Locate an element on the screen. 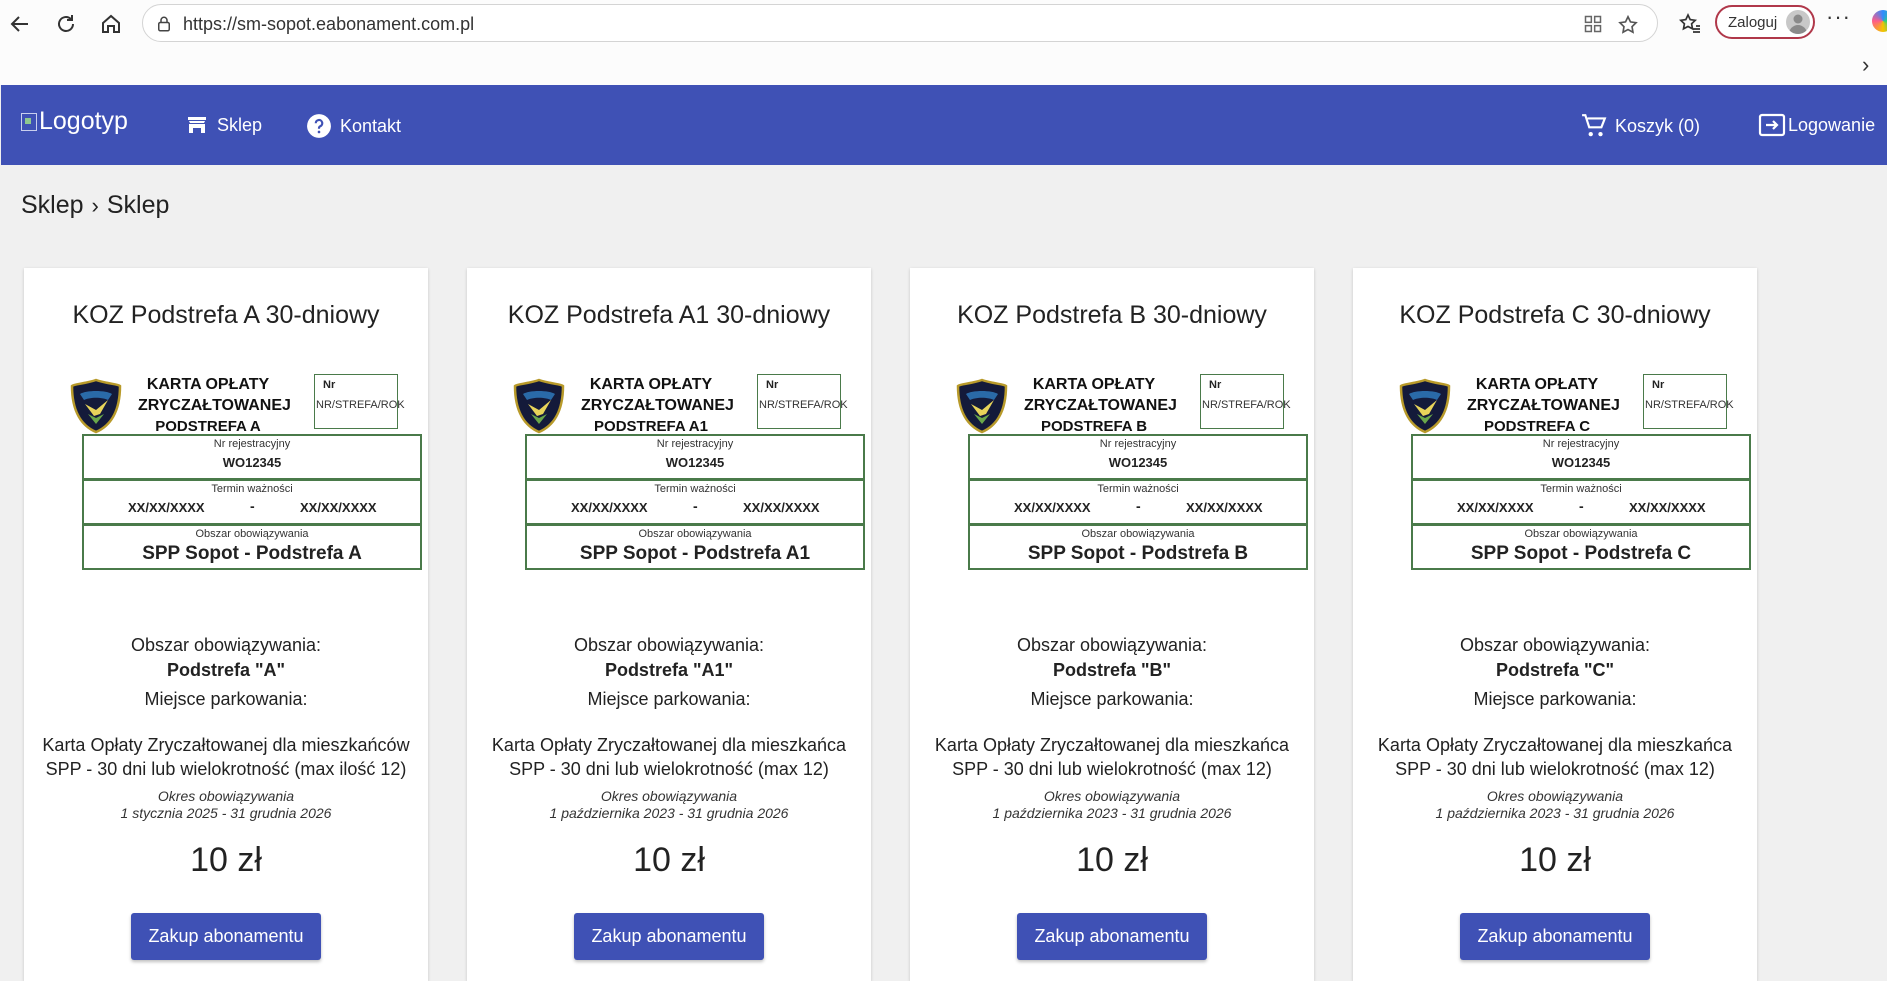 The width and height of the screenshot is (1887, 981). apps-icon is located at coordinates (1593, 26).